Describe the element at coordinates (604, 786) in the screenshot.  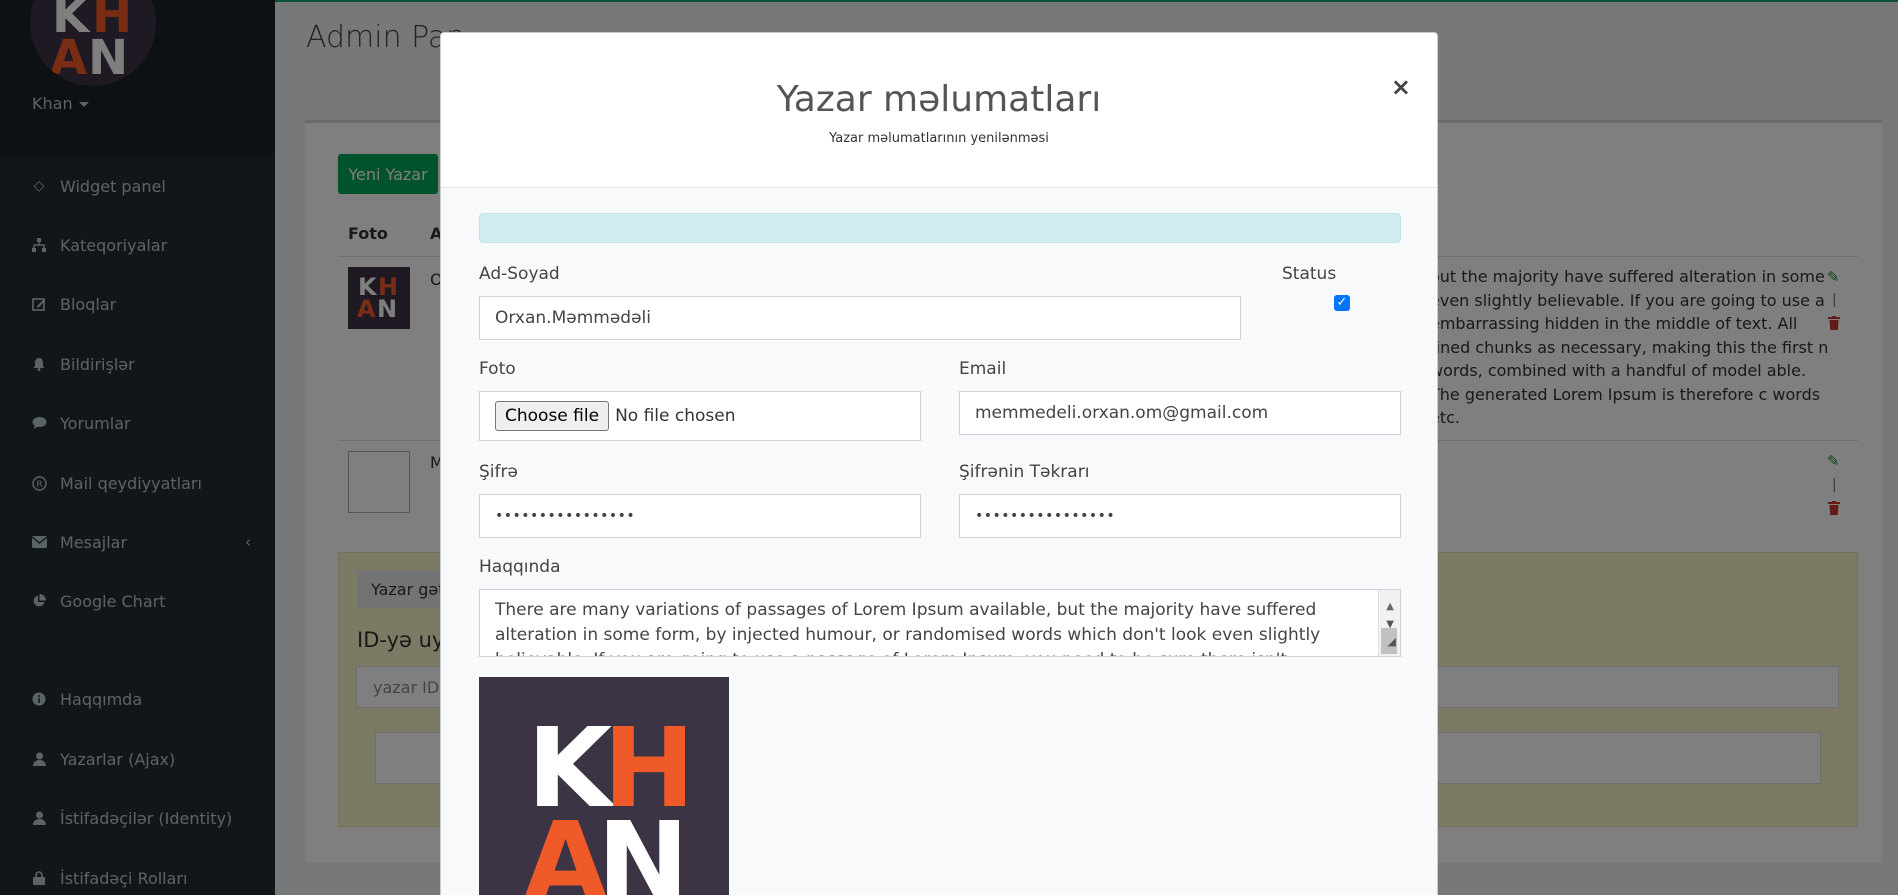
I see `photo-preview: K H A N` at that location.